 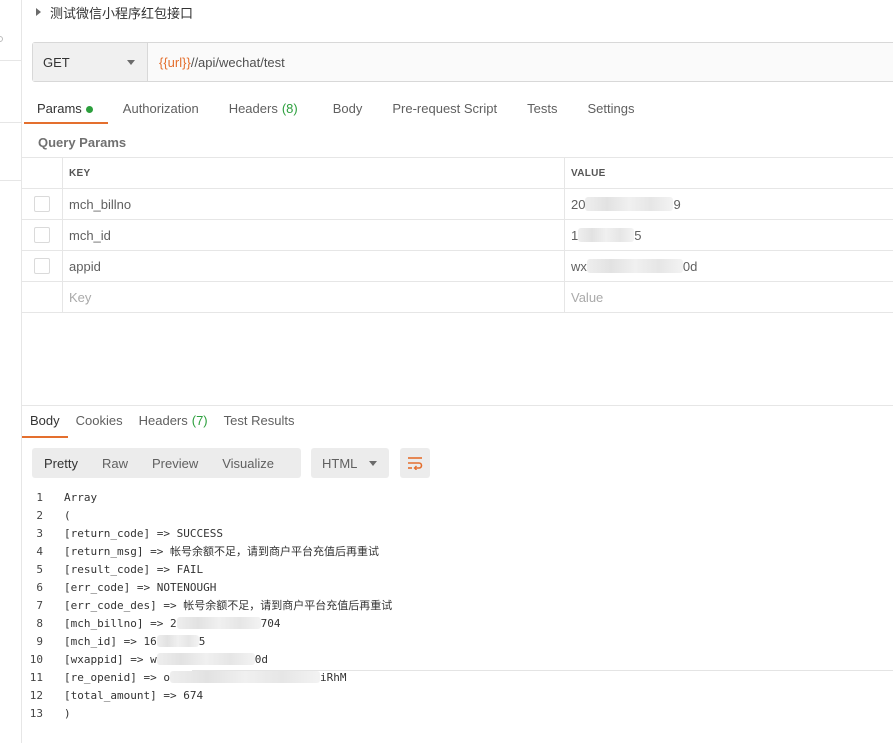 I want to click on tab-authorization: Authorization, so click(x=161, y=110).